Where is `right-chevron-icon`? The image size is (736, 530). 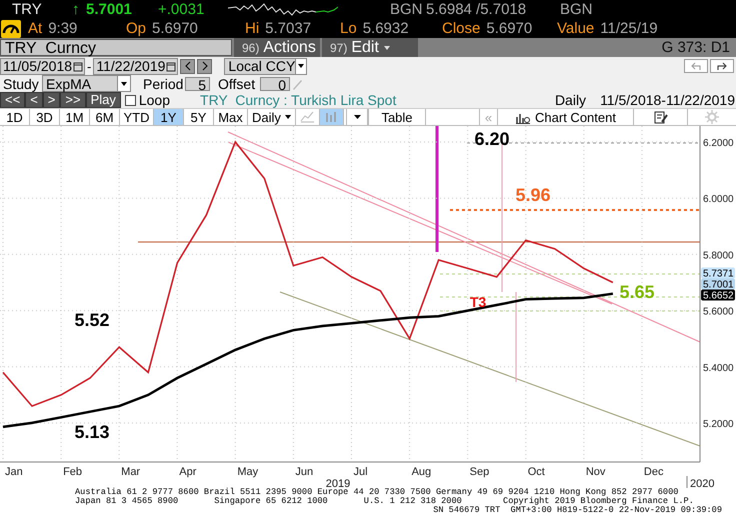 right-chevron-icon is located at coordinates (205, 66).